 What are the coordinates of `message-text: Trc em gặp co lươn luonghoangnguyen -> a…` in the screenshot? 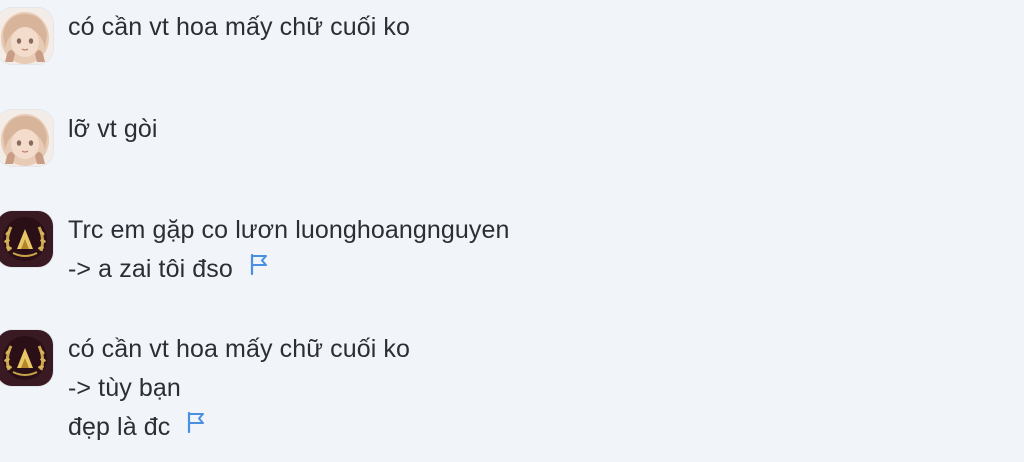 It's located at (289, 250).